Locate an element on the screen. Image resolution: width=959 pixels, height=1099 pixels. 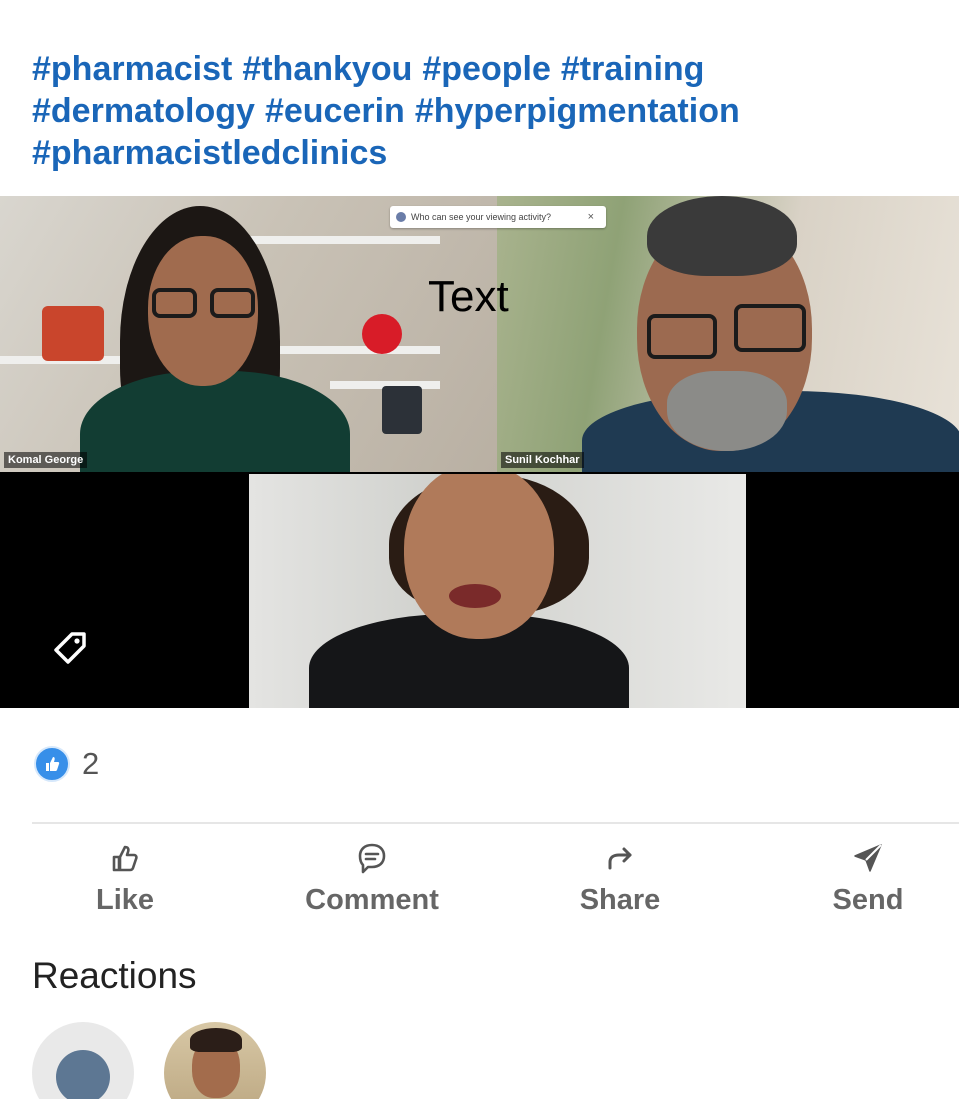
hashtag-link: #hyperpigmentation is located at coordinates (577, 111).